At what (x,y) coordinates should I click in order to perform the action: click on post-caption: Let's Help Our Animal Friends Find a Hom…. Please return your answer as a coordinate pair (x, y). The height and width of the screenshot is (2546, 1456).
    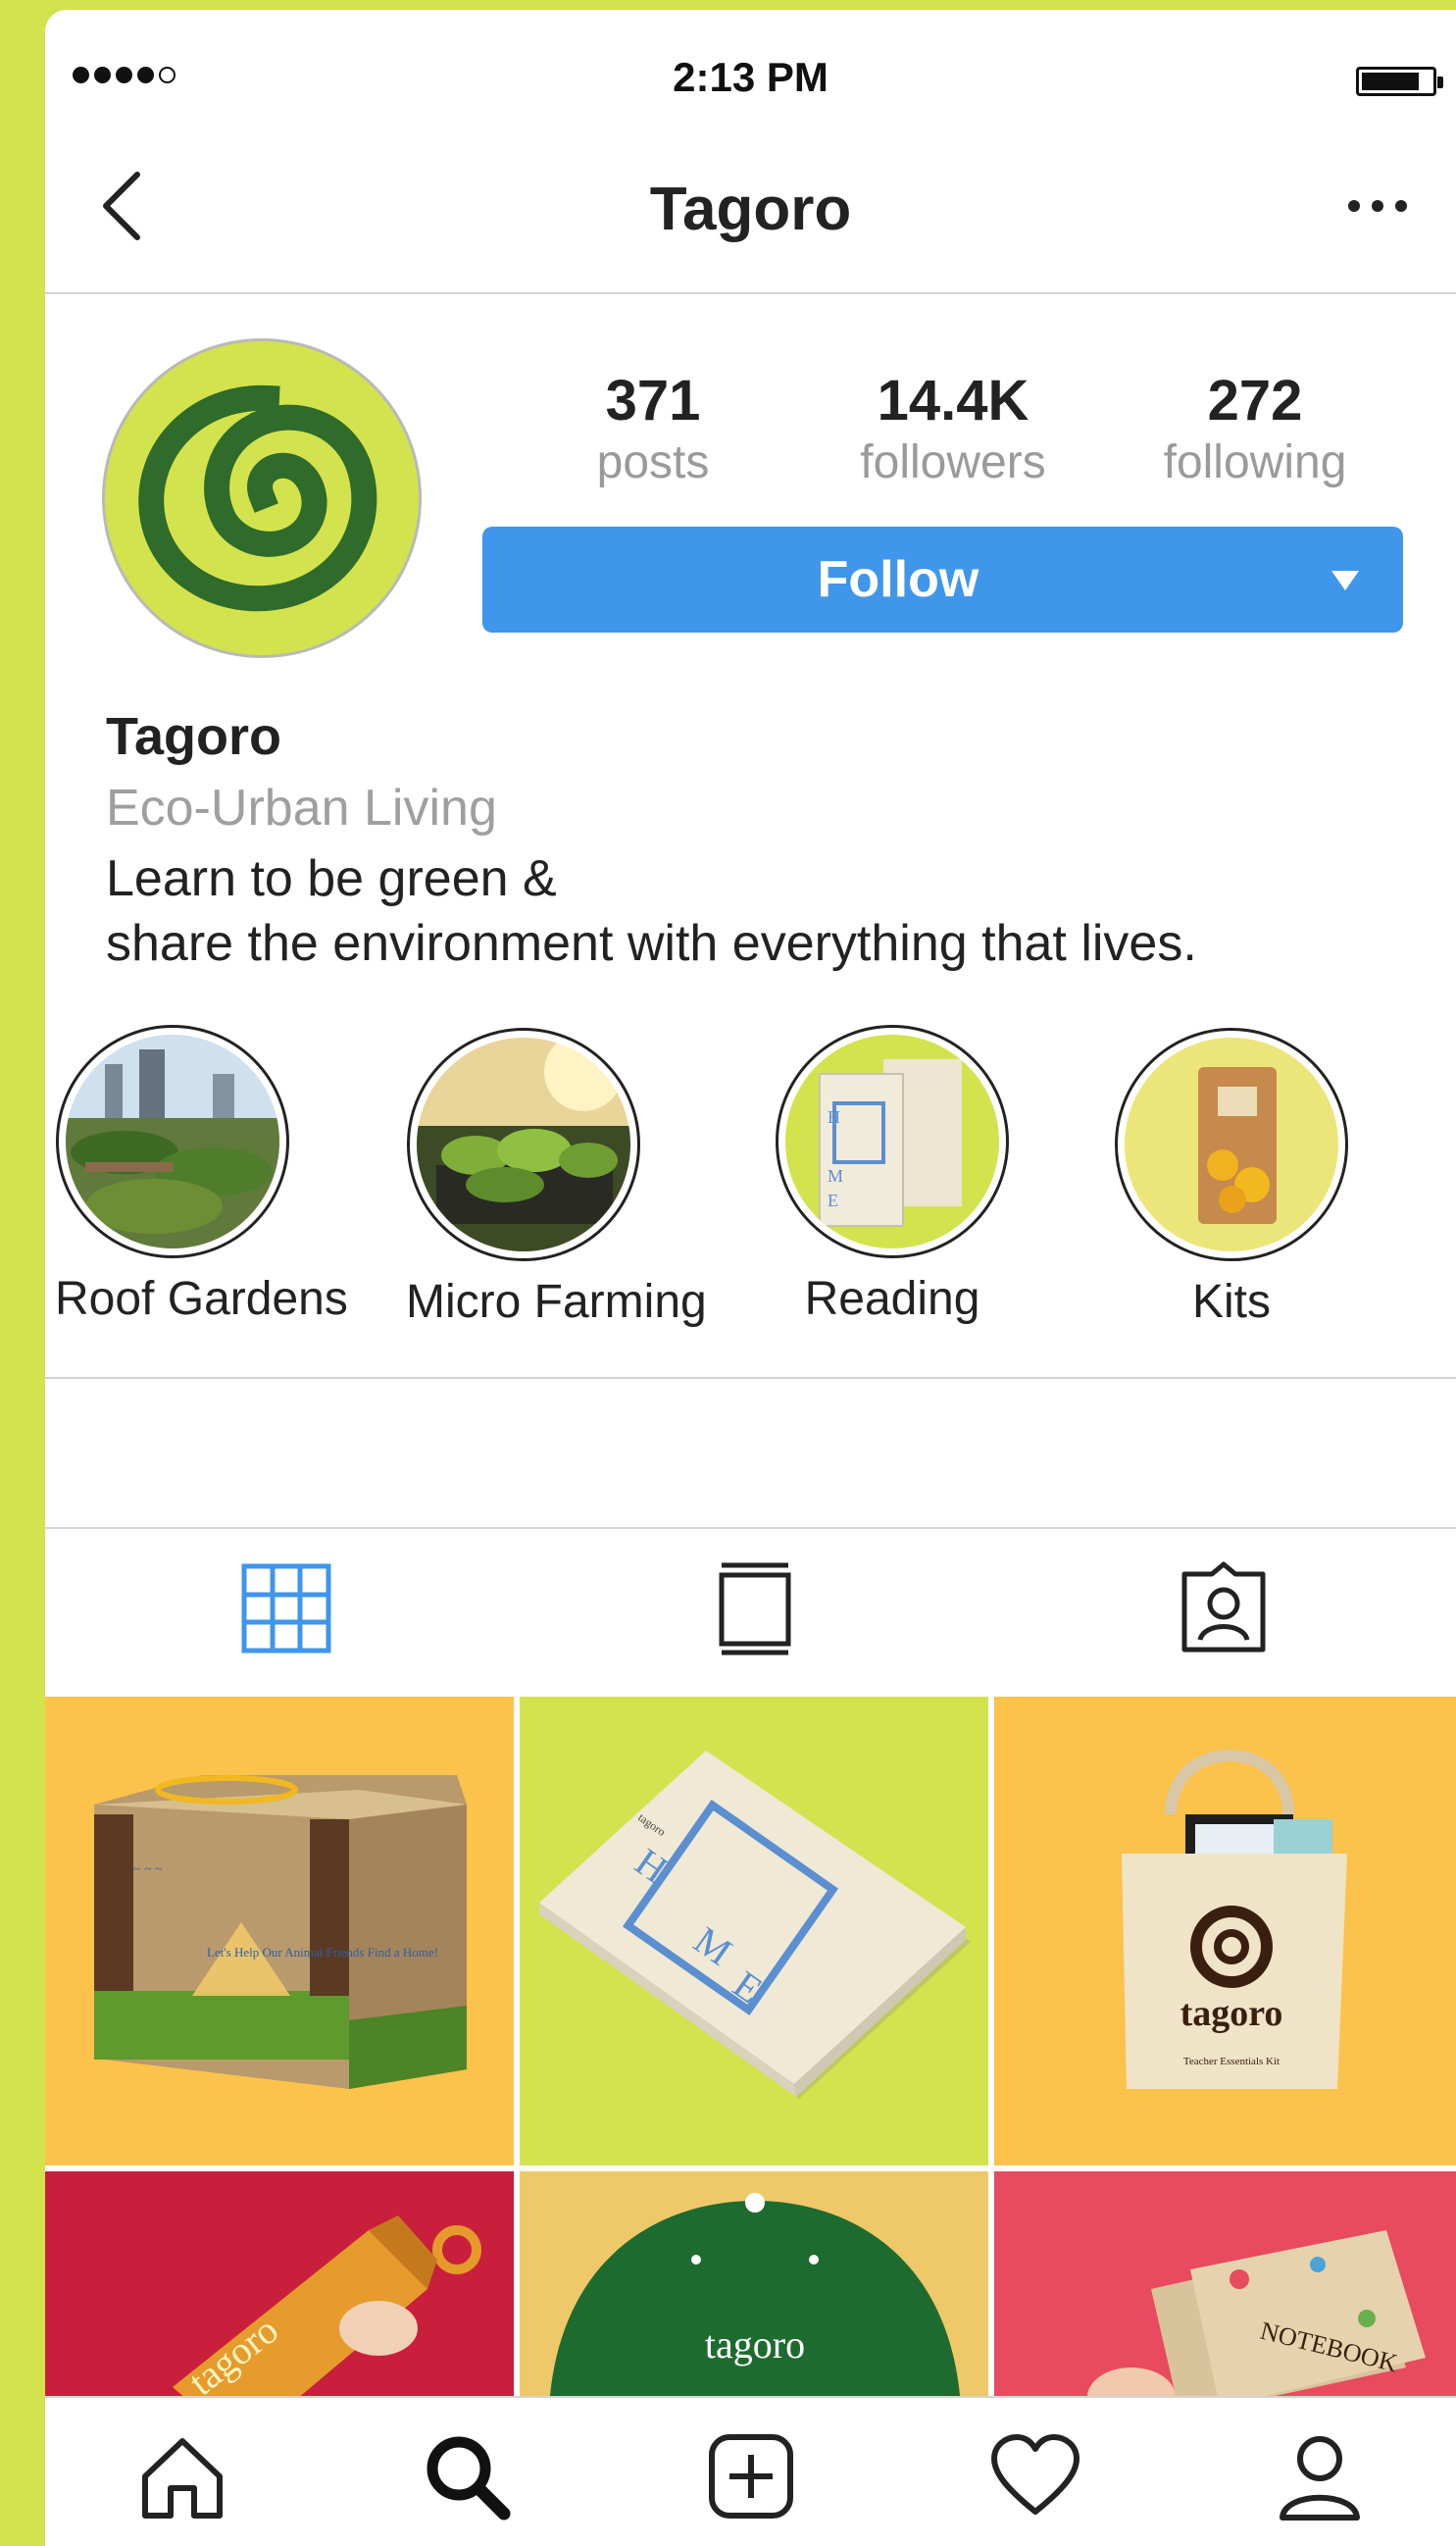
    Looking at the image, I should click on (322, 1952).